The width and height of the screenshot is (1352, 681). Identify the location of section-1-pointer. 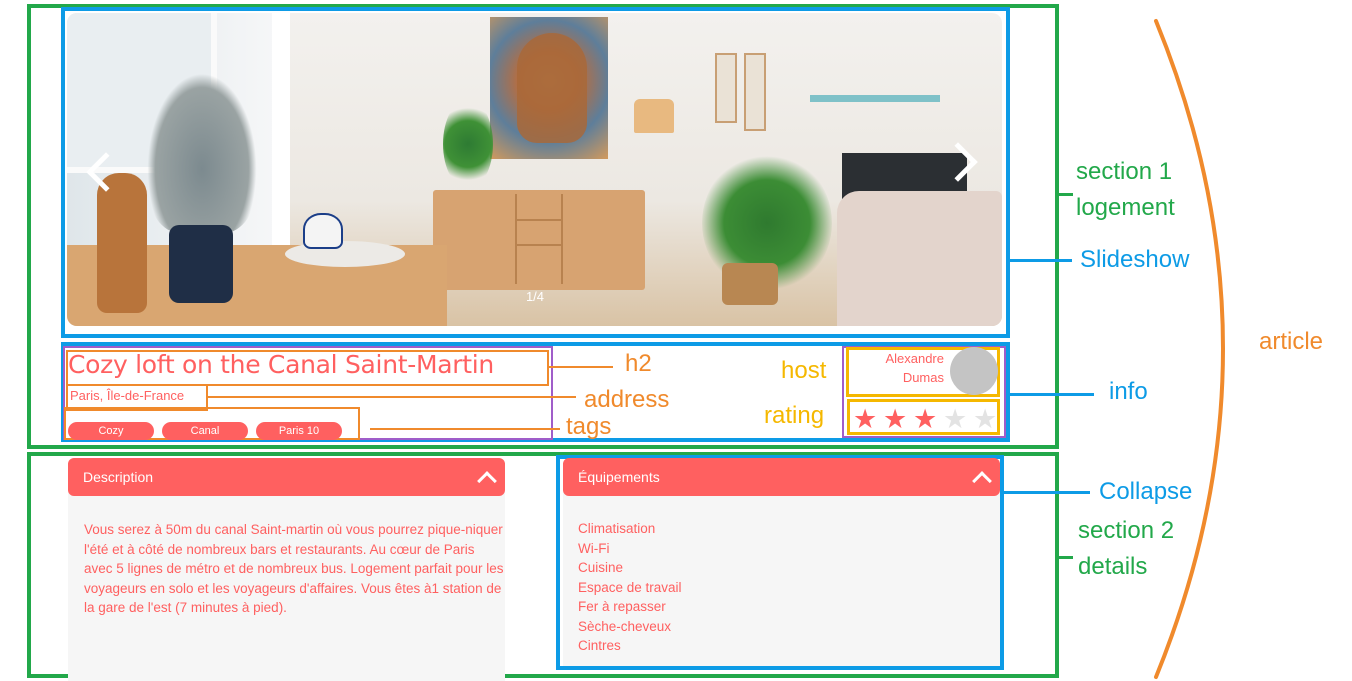
(1066, 194).